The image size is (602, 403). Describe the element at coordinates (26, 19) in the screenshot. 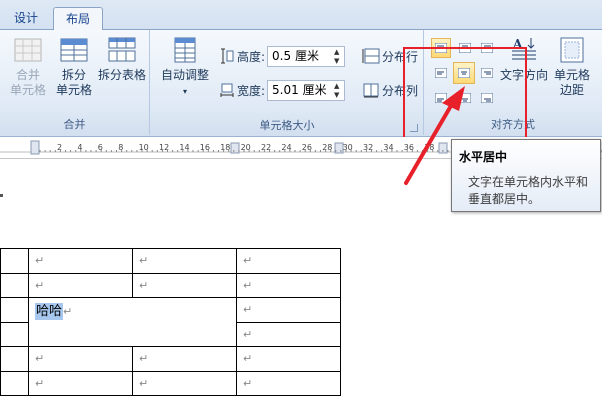

I see `tab-design: 设计` at that location.